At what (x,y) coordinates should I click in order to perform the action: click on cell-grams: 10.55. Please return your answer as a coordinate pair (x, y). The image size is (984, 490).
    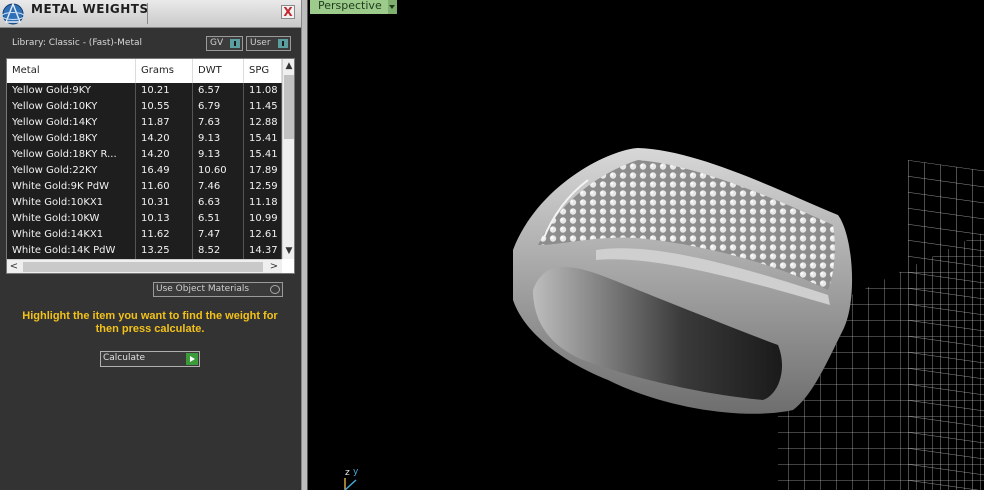
    Looking at the image, I should click on (164, 107).